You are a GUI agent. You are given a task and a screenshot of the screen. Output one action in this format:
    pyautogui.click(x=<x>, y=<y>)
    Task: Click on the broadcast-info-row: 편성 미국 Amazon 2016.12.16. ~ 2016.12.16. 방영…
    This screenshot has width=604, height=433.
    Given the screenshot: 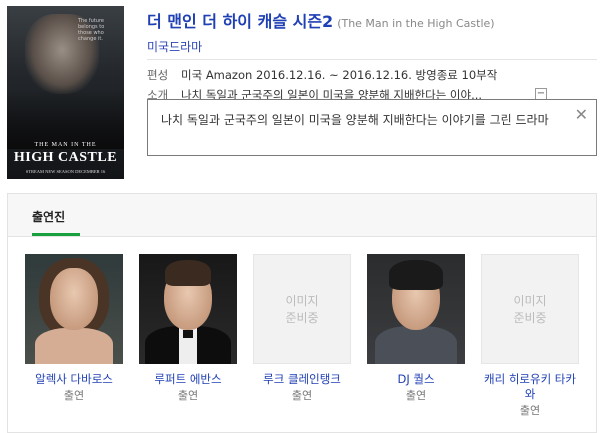 What is the action you would take?
    pyautogui.click(x=322, y=75)
    